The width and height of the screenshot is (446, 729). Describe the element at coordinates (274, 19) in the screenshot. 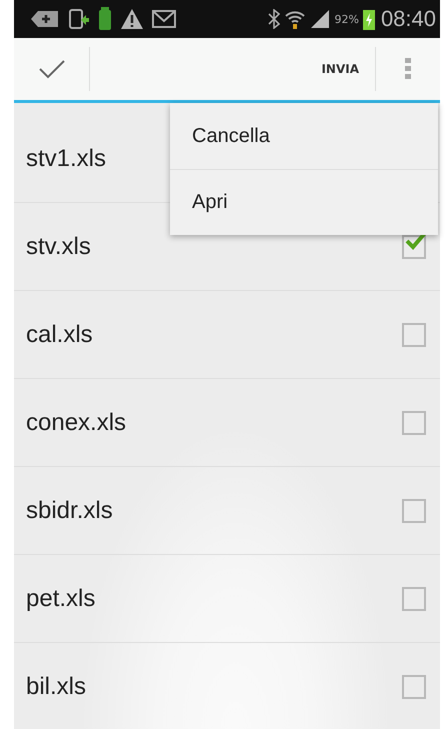

I see `bluetooth-icon` at that location.